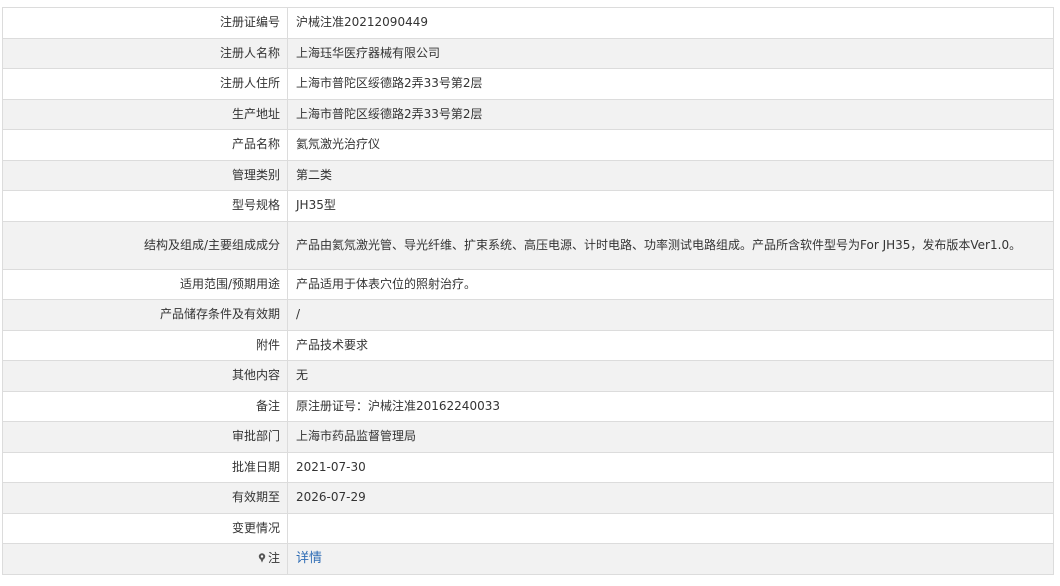 This screenshot has height=586, width=1060. I want to click on row-value: 原注册证号：沪械注准20162240033, so click(670, 406).